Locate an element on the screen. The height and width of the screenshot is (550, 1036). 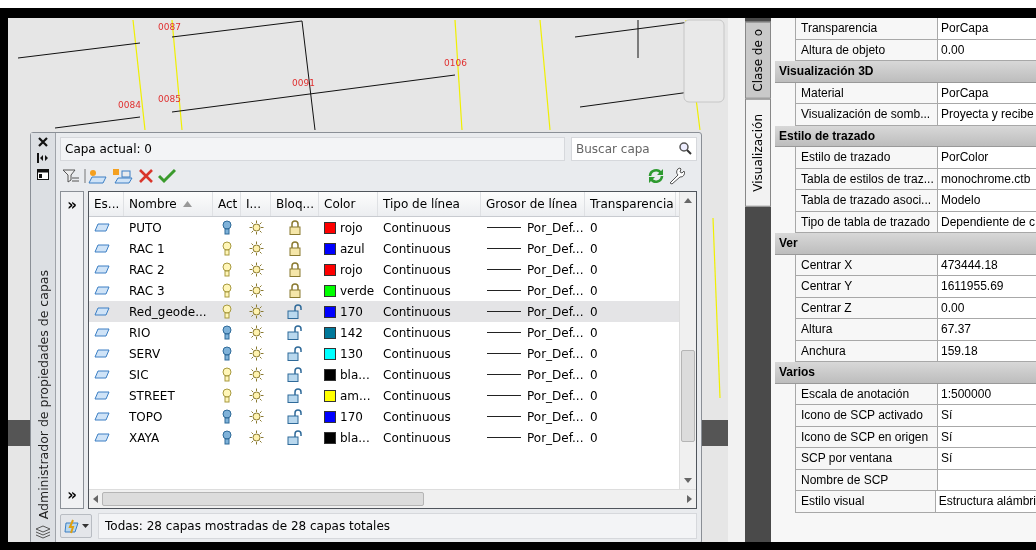
property-value: 1:500000 is located at coordinates (987, 393).